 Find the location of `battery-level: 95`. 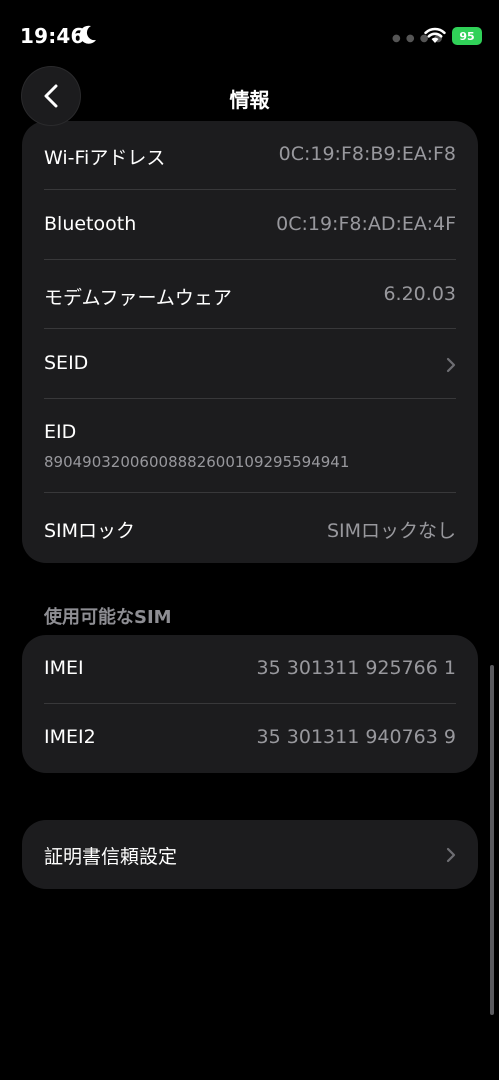

battery-level: 95 is located at coordinates (467, 36).